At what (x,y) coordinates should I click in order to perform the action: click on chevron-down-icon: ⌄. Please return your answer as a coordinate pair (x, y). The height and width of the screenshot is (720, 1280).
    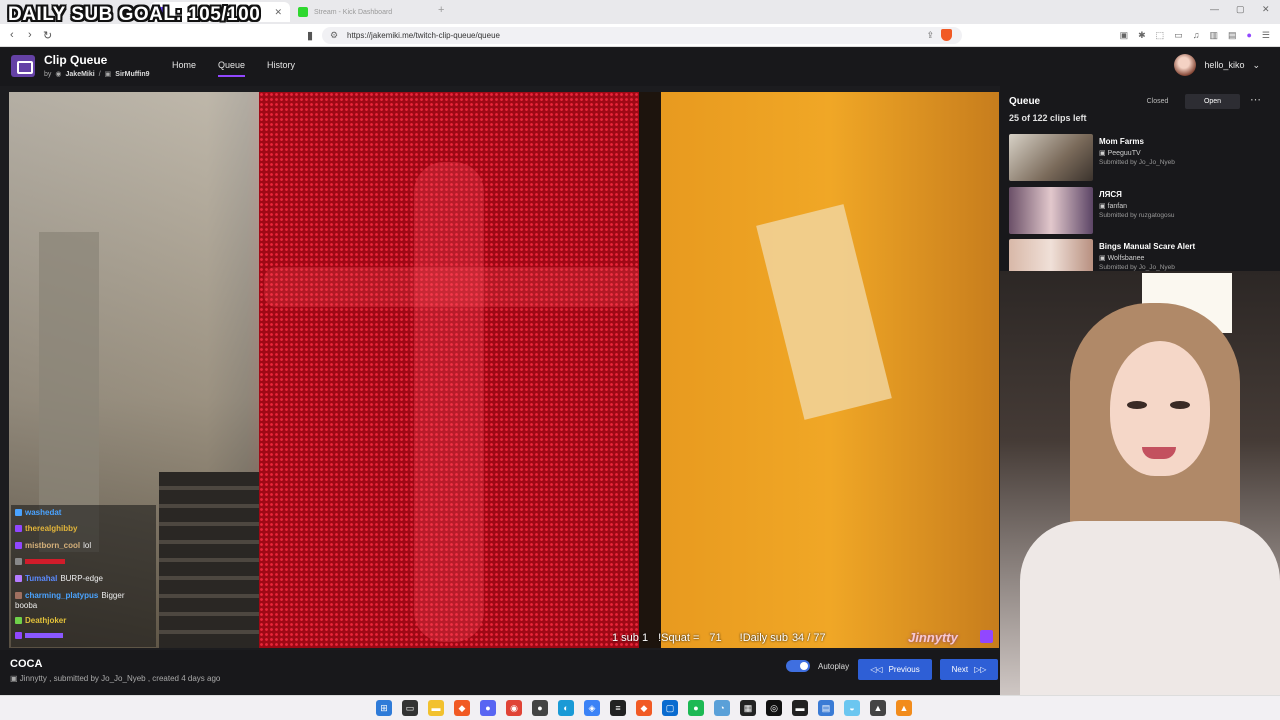
    Looking at the image, I should click on (1256, 64).